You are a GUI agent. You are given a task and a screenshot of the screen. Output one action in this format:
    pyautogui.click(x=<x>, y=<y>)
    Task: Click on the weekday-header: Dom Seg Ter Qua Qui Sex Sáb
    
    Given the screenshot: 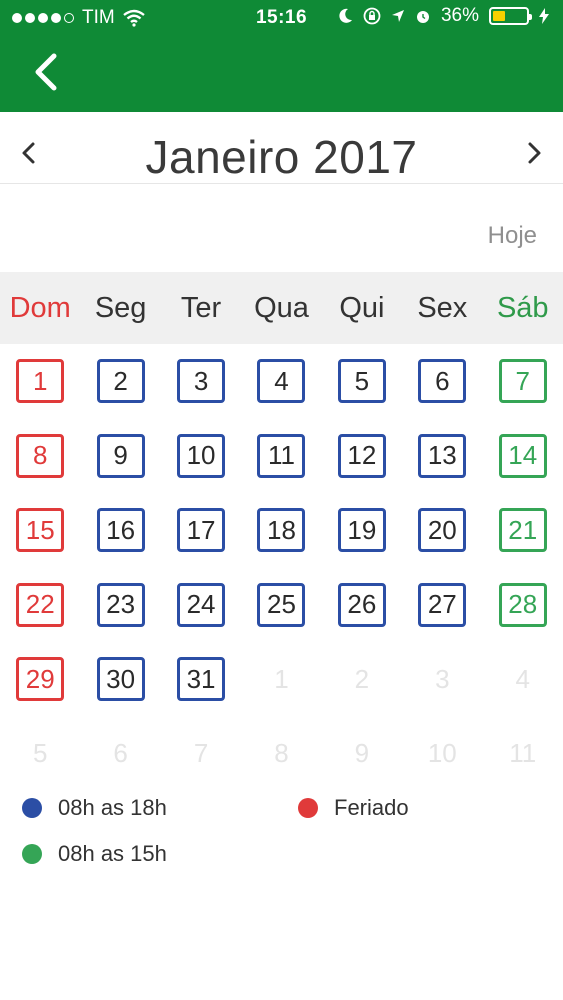 What is the action you would take?
    pyautogui.click(x=281, y=308)
    